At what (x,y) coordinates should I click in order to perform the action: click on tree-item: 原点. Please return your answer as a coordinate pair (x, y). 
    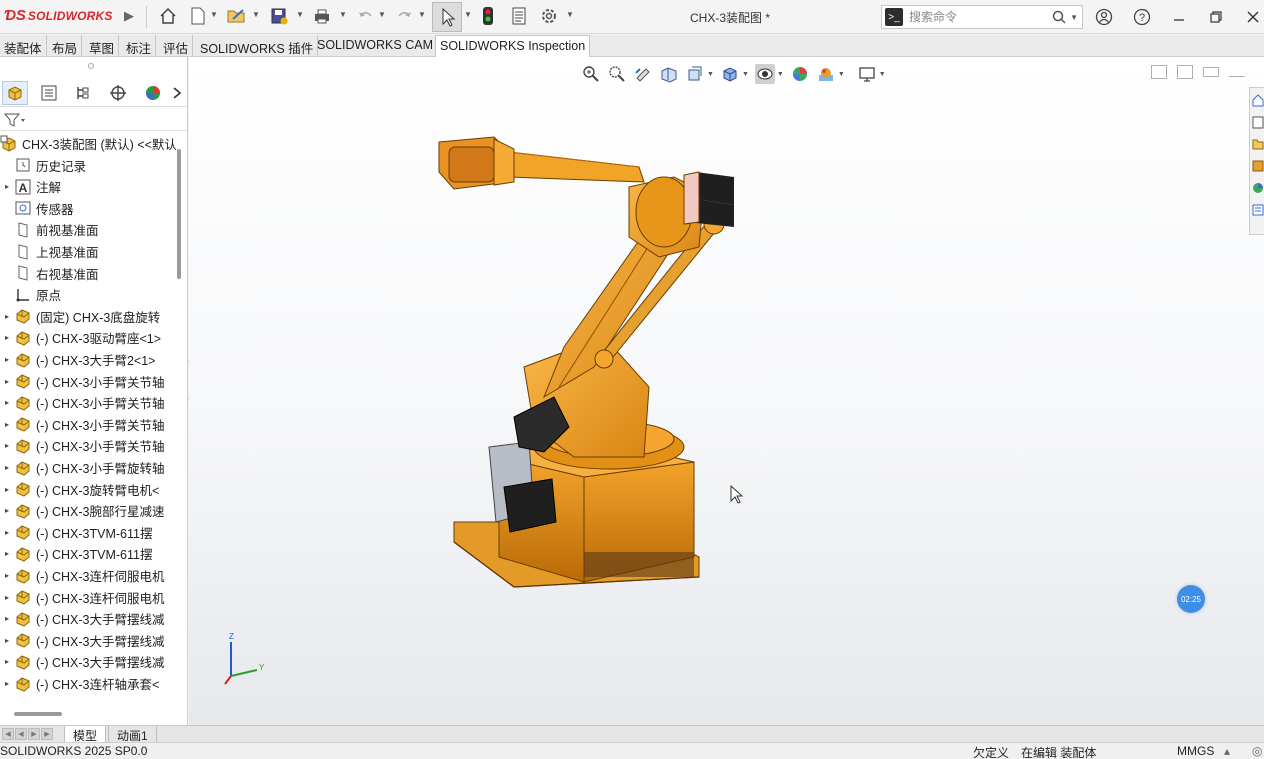
    Looking at the image, I should click on (90, 294).